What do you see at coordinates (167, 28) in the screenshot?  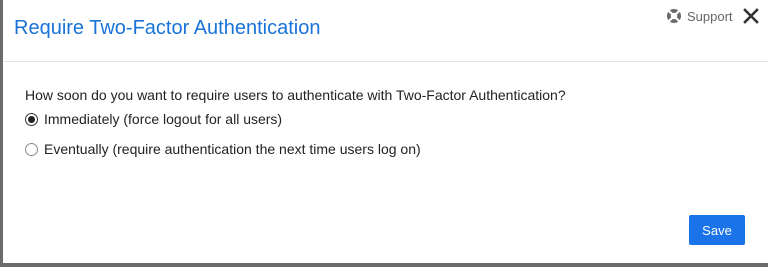 I see `dialog-title: Require Two-Factor Authentication` at bounding box center [167, 28].